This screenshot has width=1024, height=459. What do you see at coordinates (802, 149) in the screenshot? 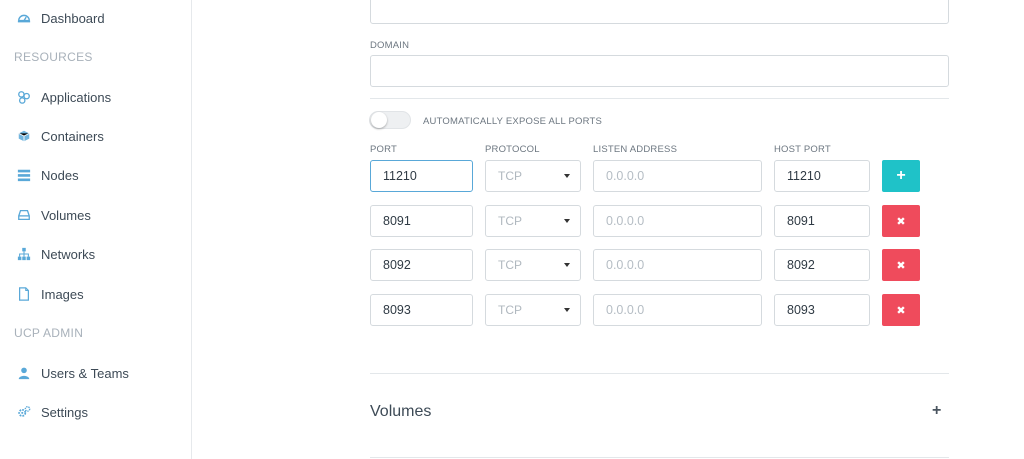
I see `host-port-header: HOST PORT` at bounding box center [802, 149].